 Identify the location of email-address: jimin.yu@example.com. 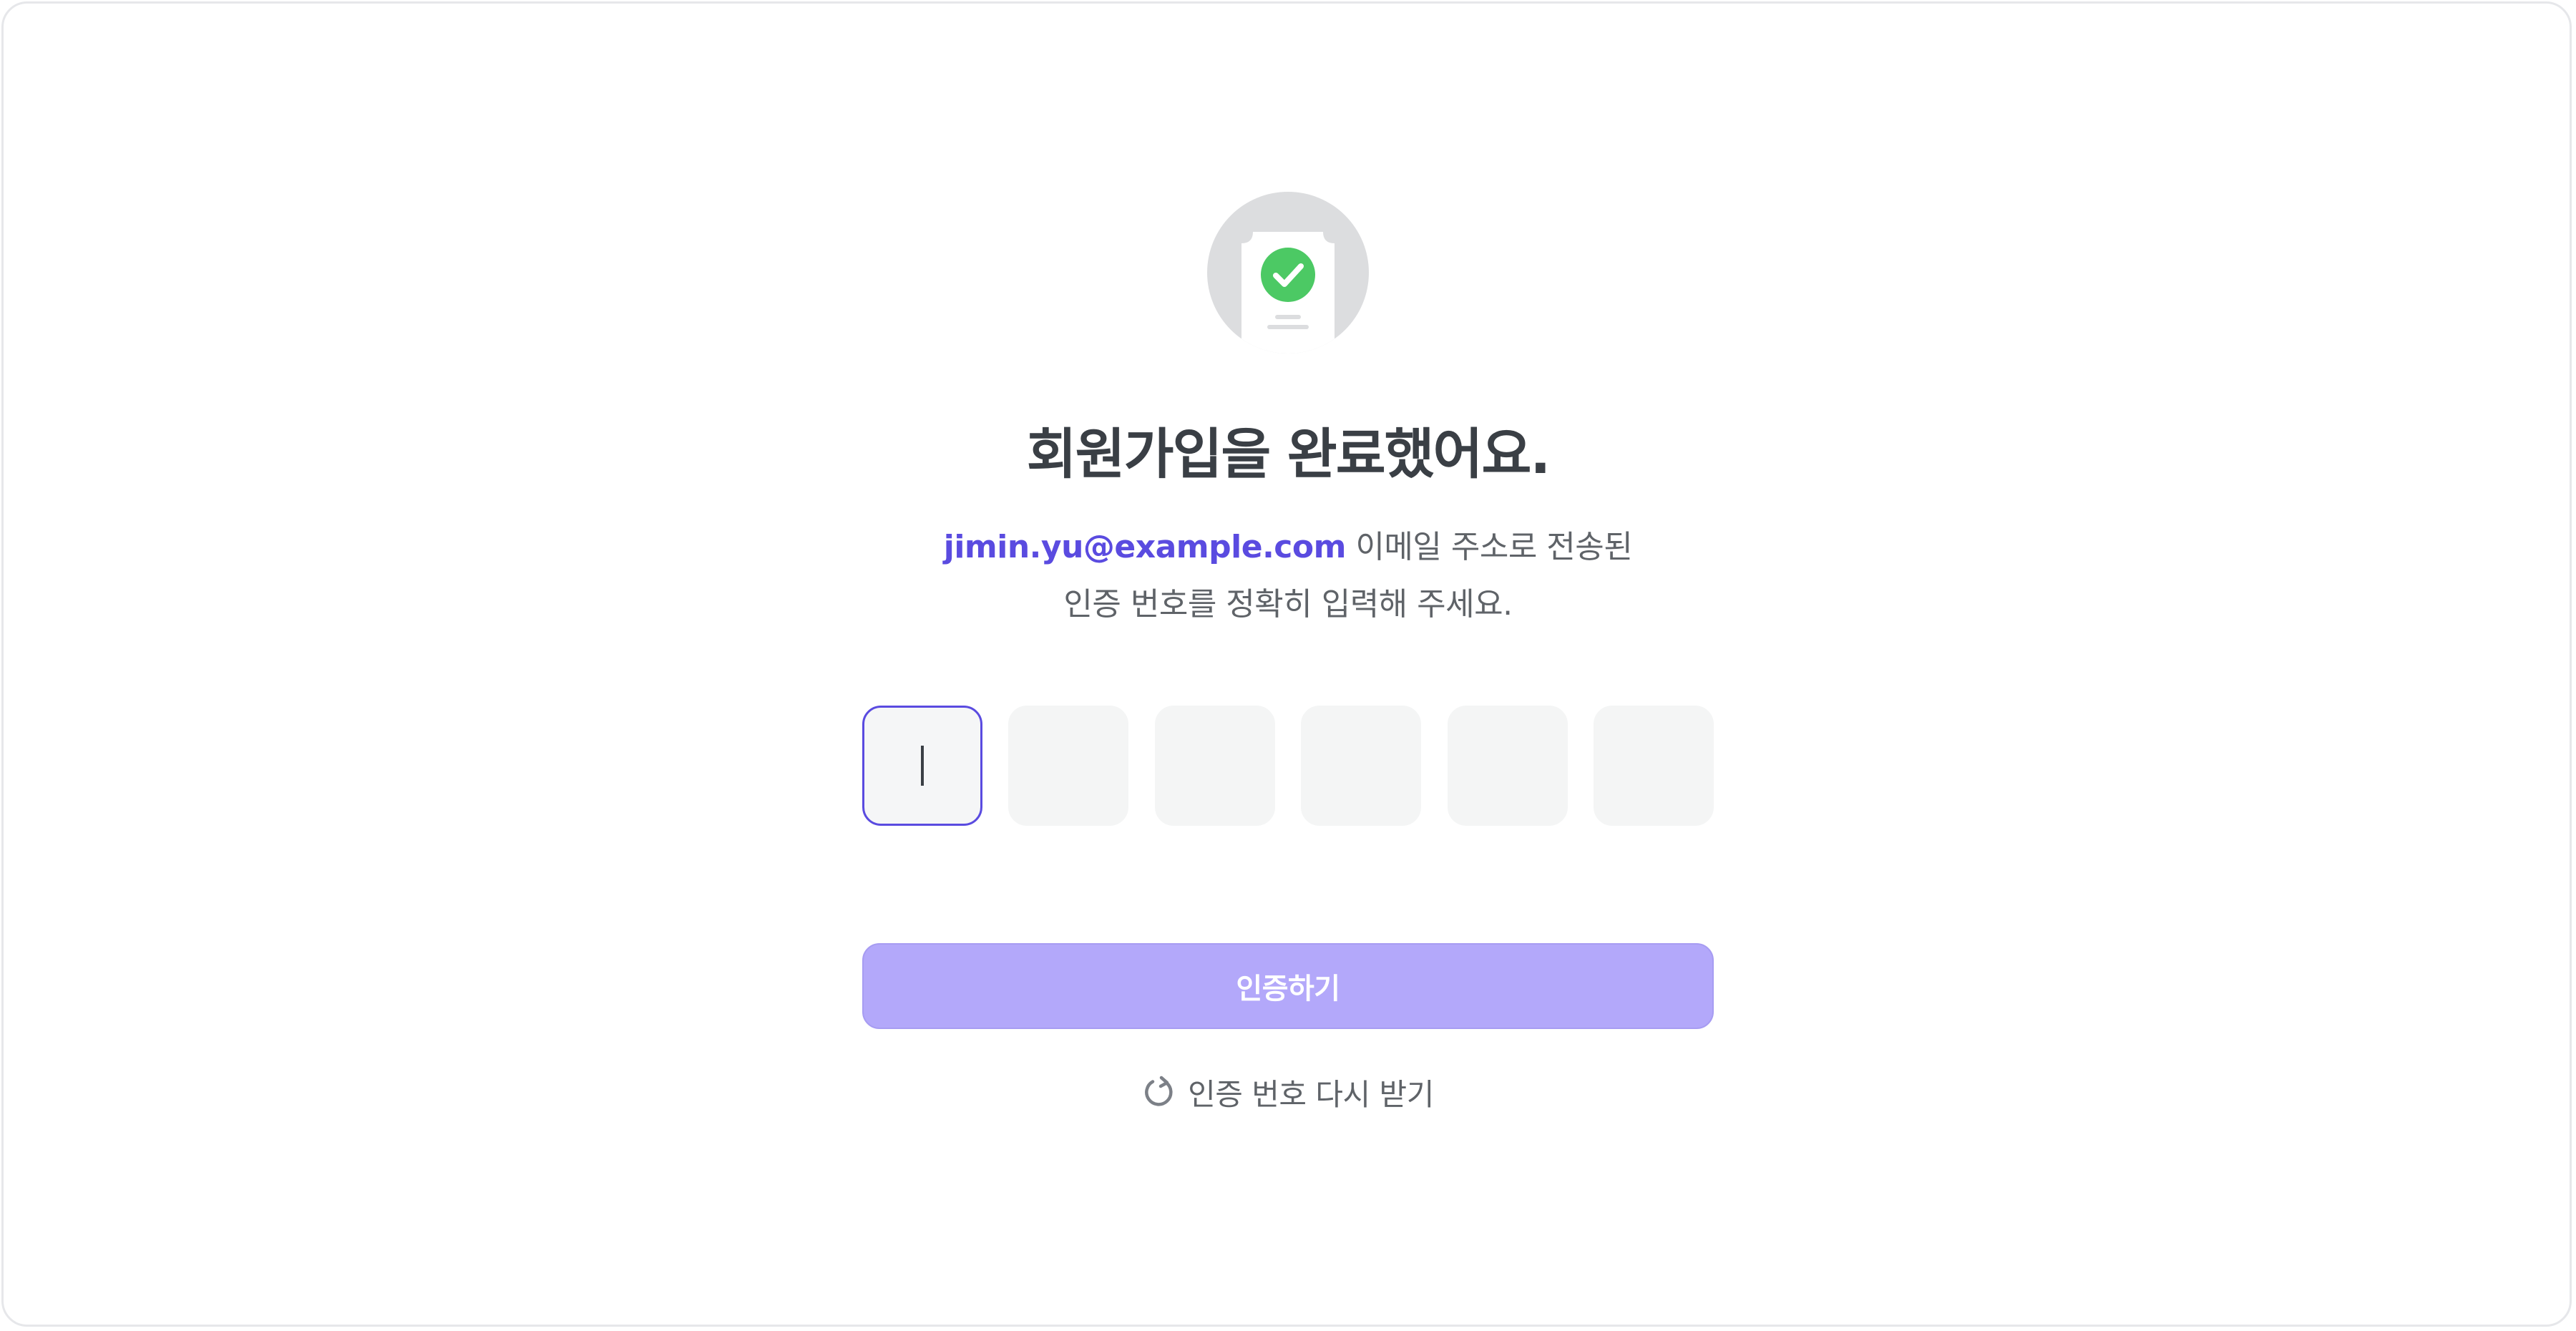
(1145, 547).